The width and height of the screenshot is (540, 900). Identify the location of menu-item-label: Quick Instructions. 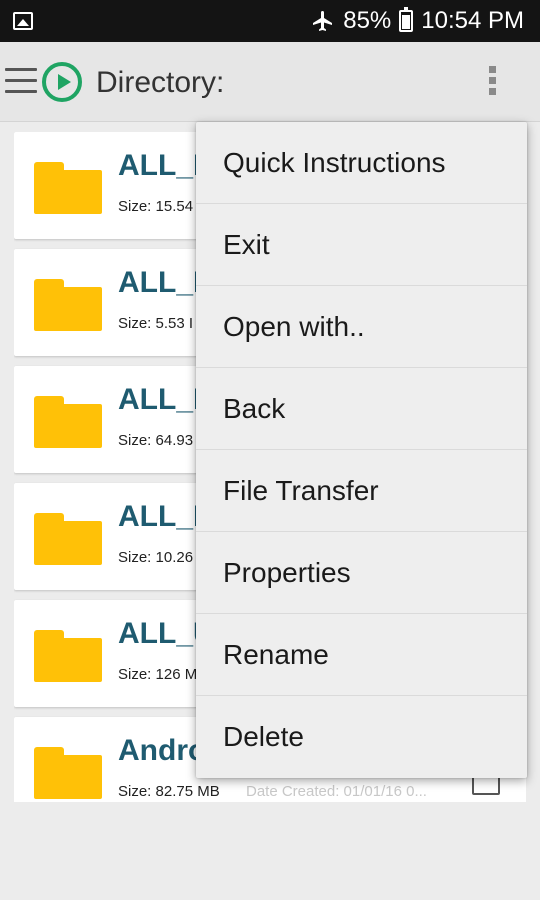
(334, 162).